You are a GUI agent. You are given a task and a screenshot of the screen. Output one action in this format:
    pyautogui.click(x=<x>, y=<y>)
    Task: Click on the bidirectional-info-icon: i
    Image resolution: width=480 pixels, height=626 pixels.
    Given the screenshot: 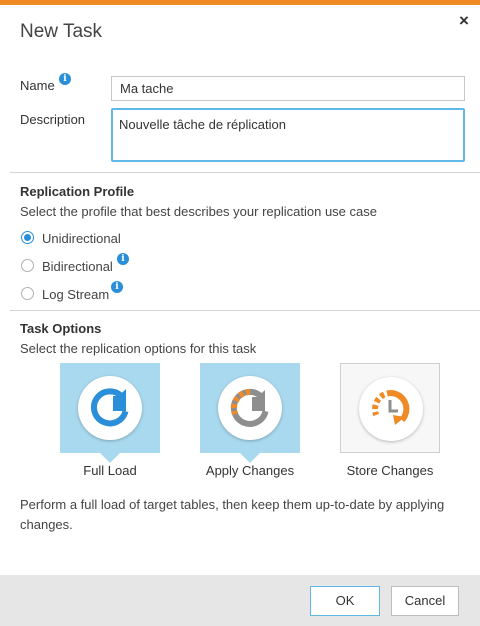 What is the action you would take?
    pyautogui.click(x=123, y=259)
    